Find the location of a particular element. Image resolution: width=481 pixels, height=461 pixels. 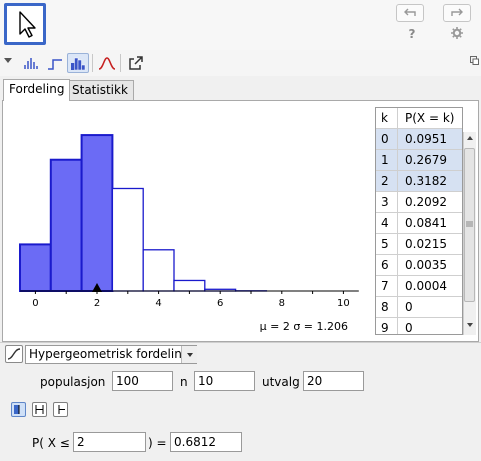

table-row: 0 0.0951 is located at coordinates (419, 139).